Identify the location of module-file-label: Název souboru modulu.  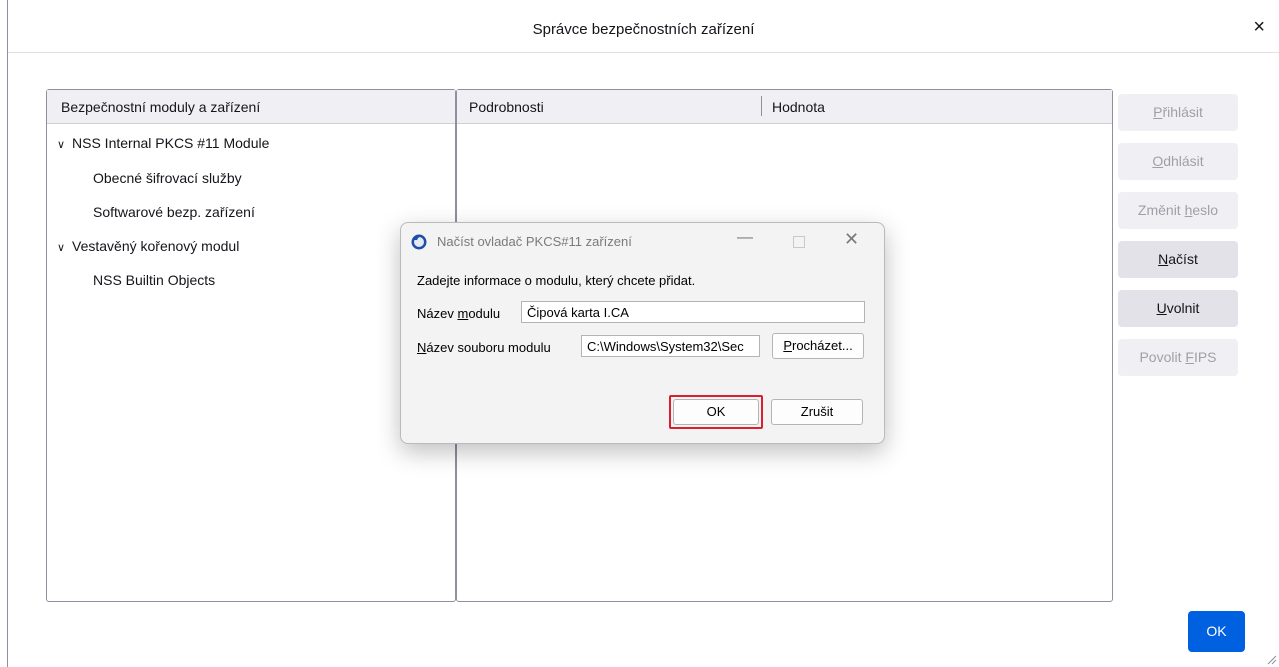
(484, 347).